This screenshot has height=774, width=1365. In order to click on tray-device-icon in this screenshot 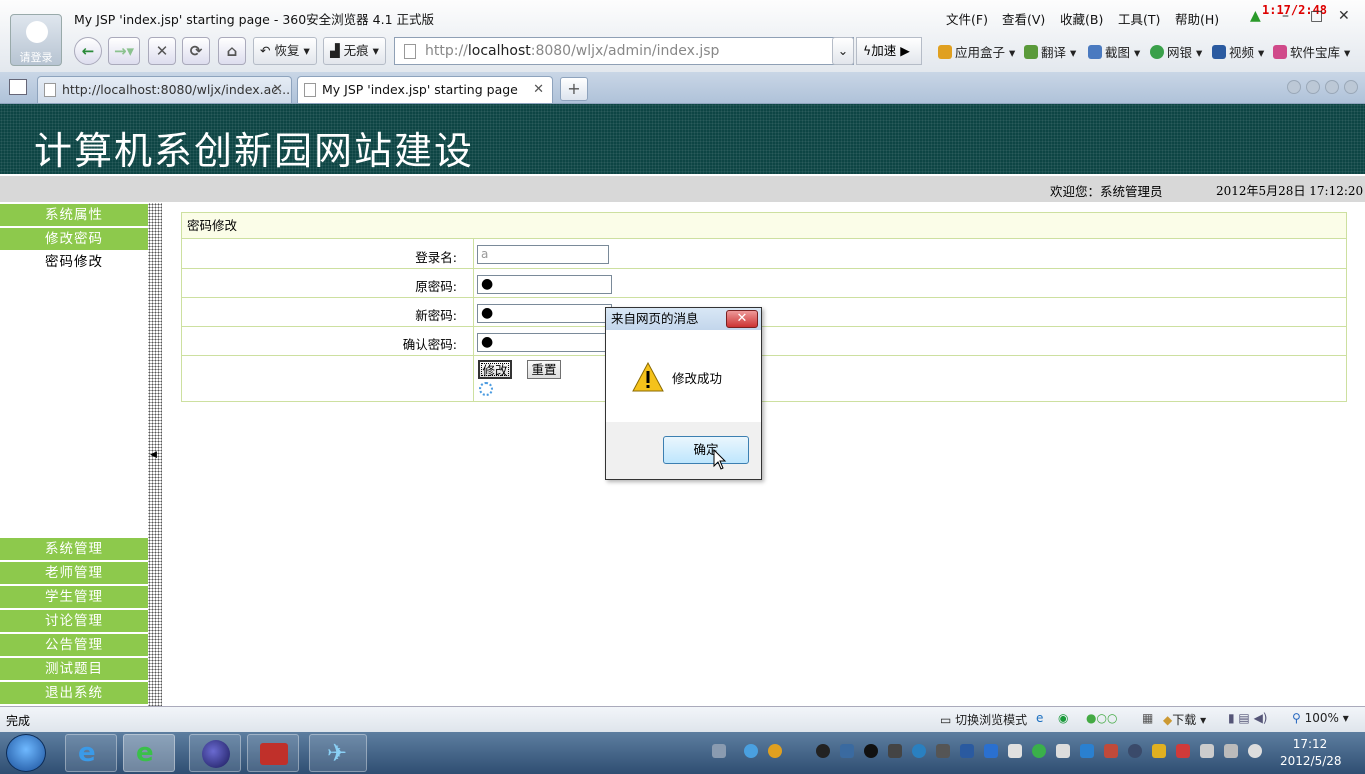, I will do `click(1207, 751)`.